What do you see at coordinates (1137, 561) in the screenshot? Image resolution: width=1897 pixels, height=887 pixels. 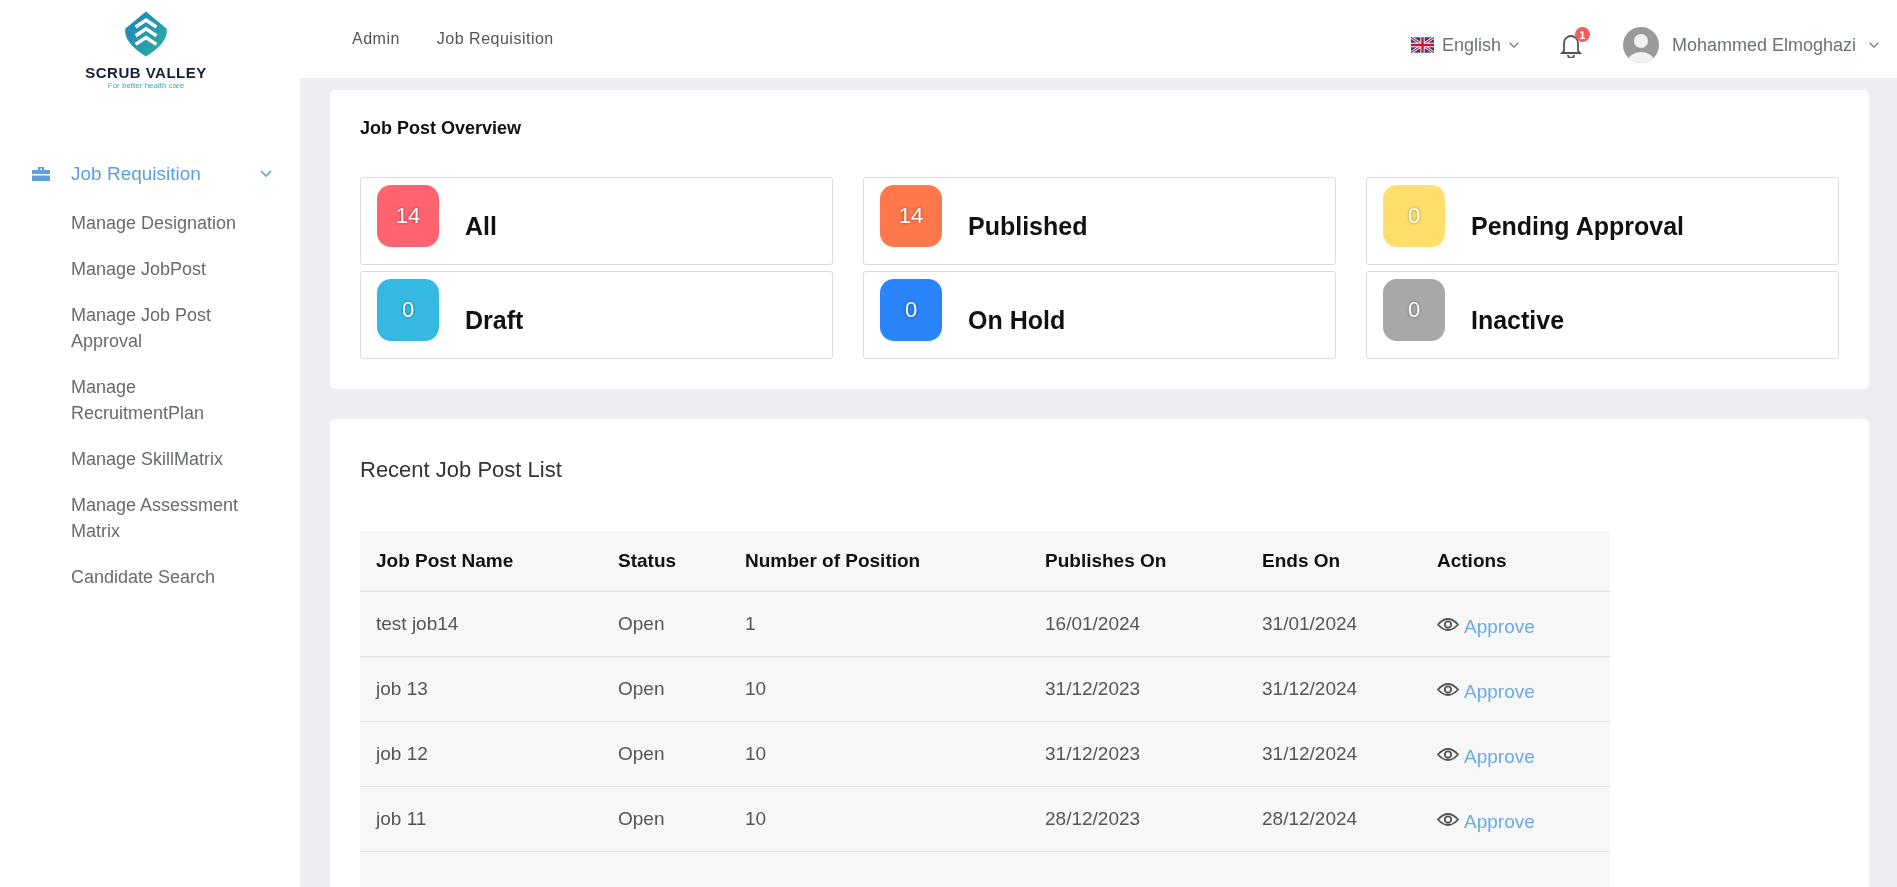 I see `column-header: Publishes On` at bounding box center [1137, 561].